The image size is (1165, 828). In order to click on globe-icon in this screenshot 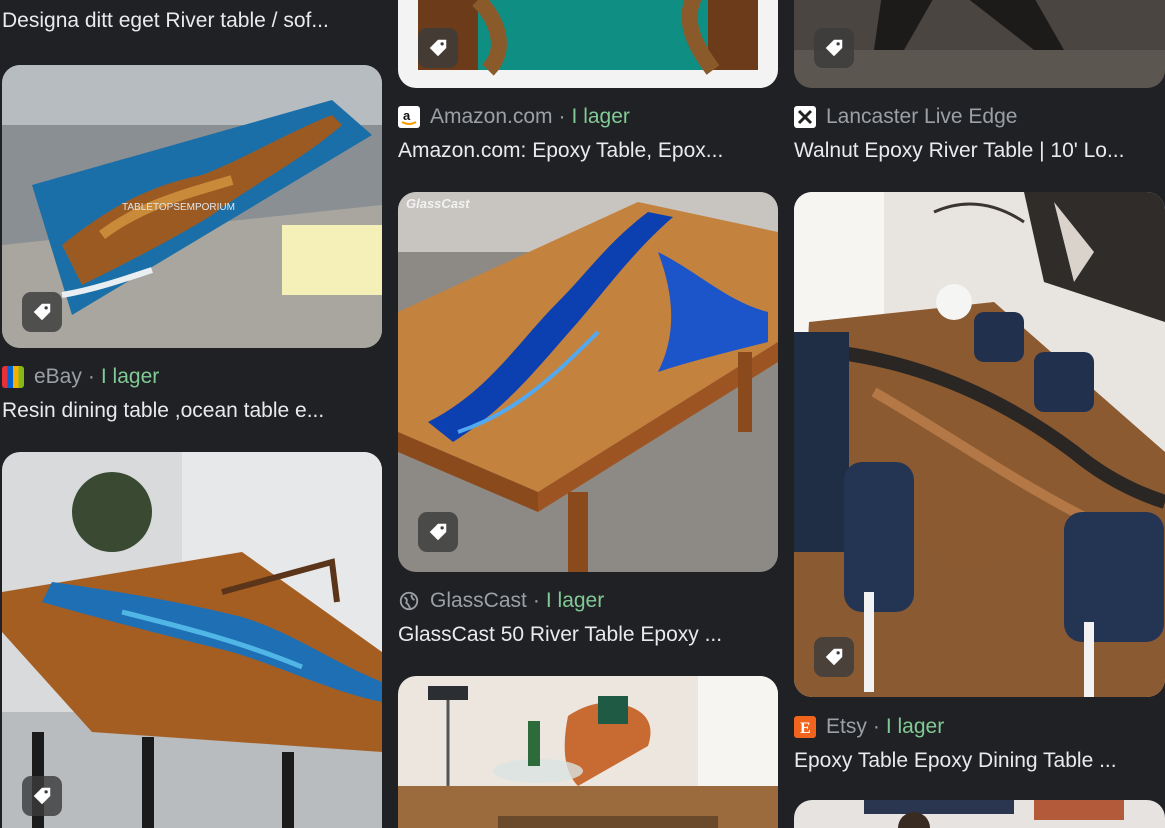, I will do `click(409, 601)`.